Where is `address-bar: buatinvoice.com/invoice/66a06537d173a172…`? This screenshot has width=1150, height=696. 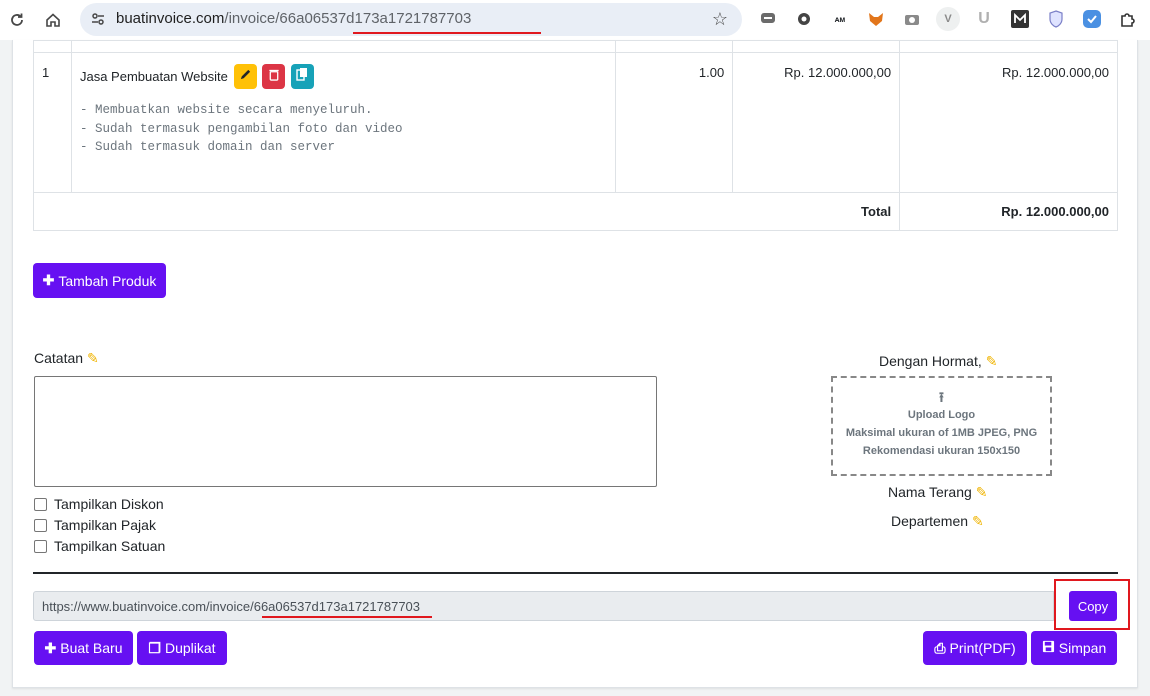 address-bar: buatinvoice.com/invoice/66a06537d173a172… is located at coordinates (411, 19).